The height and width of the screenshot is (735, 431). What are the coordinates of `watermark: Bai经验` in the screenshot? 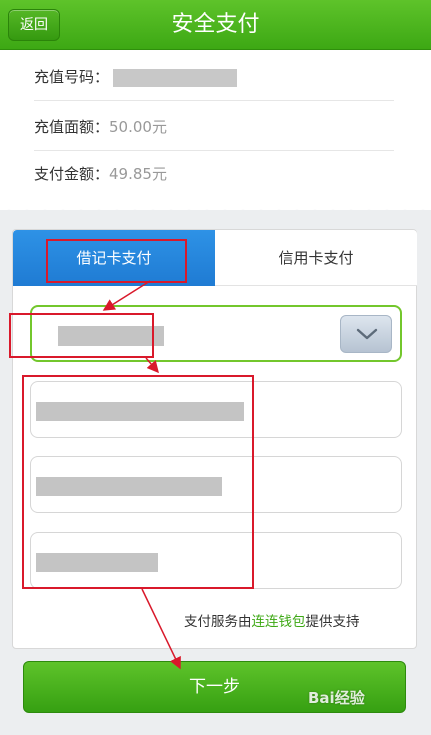 It's located at (336, 698).